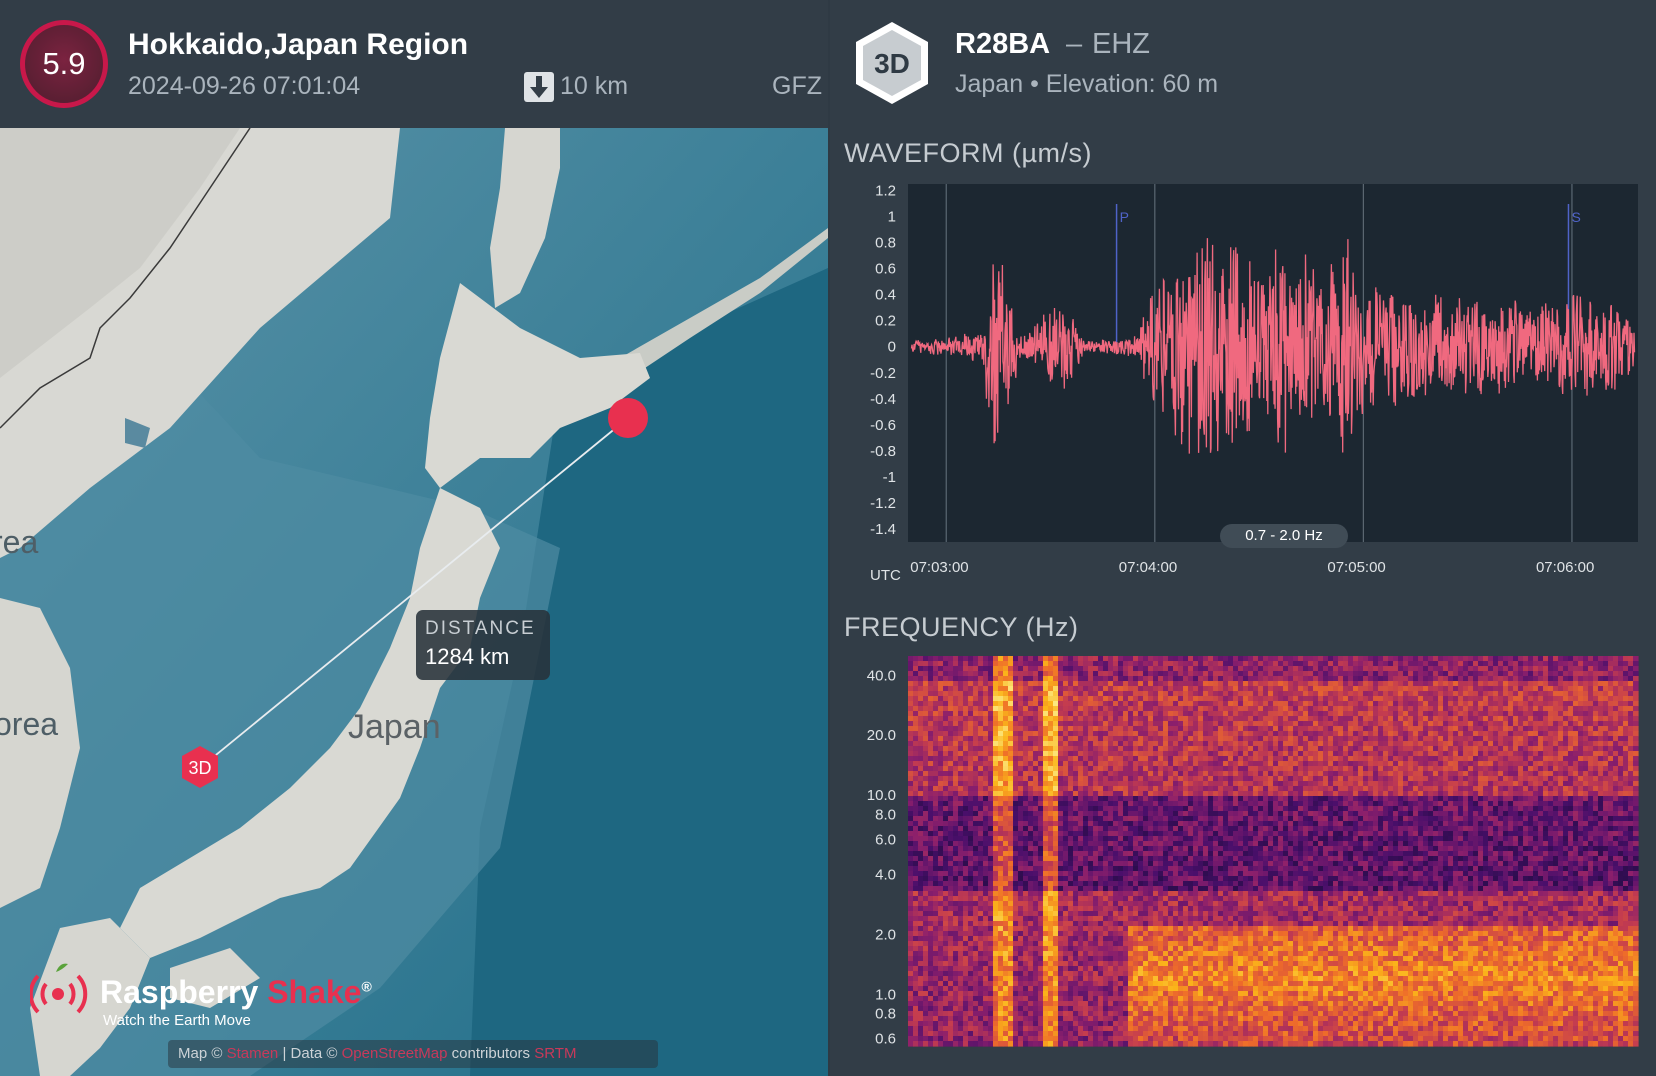 The image size is (1656, 1076). I want to click on waveform-y-tick: -0.2, so click(883, 373).